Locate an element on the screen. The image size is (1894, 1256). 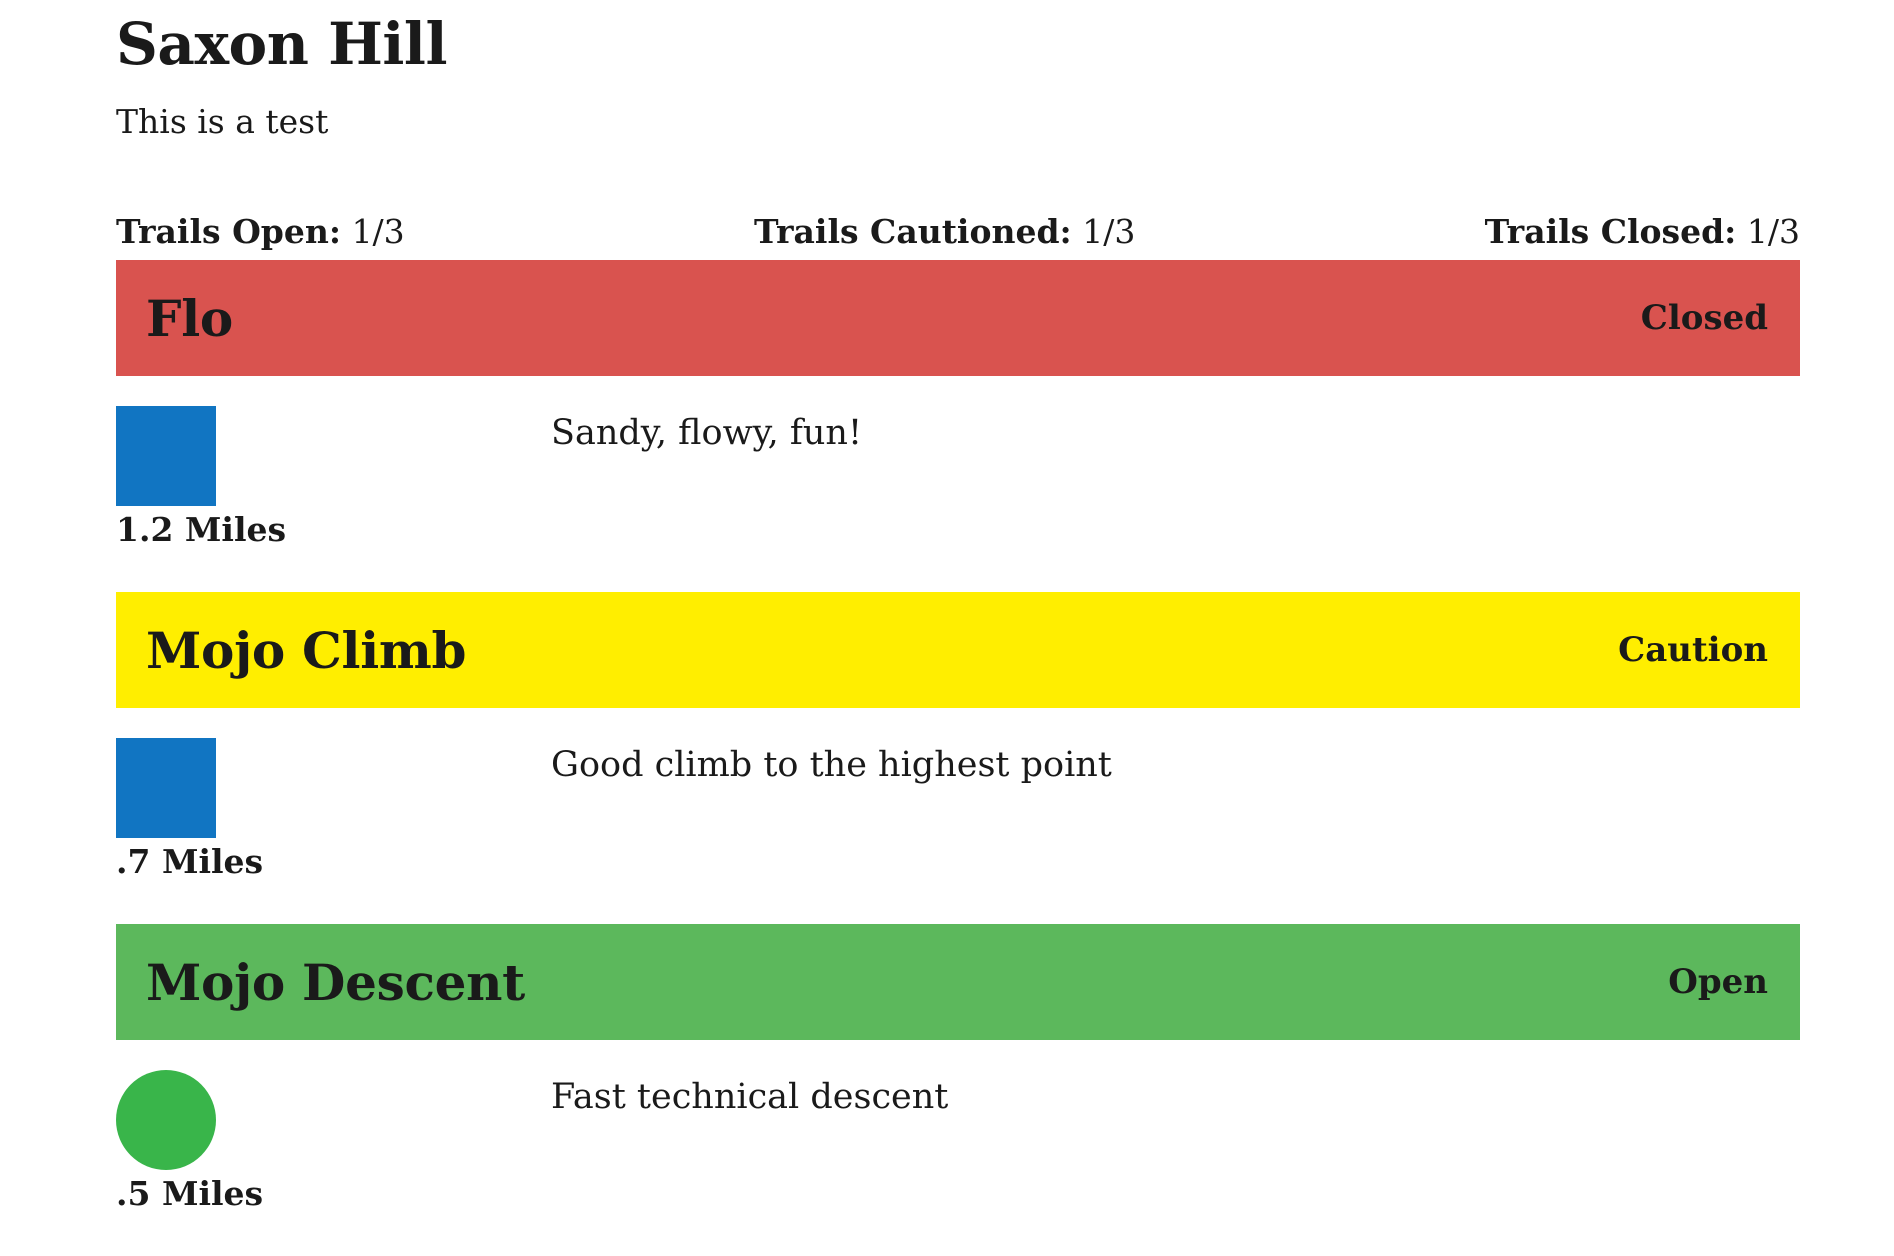
trails-cautioned-count: 1/3 is located at coordinates (1109, 231).